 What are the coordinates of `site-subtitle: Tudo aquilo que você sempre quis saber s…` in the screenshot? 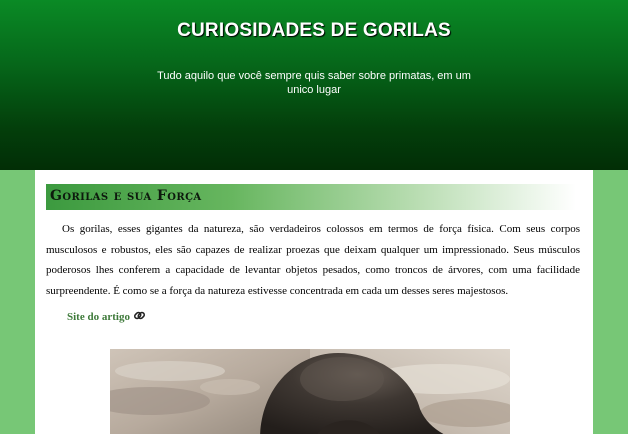 It's located at (314, 83).